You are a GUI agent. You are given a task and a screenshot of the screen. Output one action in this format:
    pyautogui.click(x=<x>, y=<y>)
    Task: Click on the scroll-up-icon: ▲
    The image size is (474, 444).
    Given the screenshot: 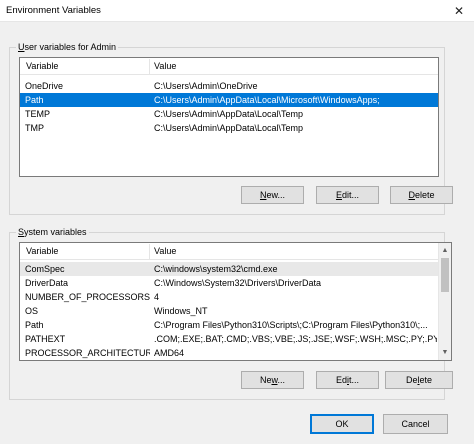 What is the action you would take?
    pyautogui.click(x=445, y=250)
    